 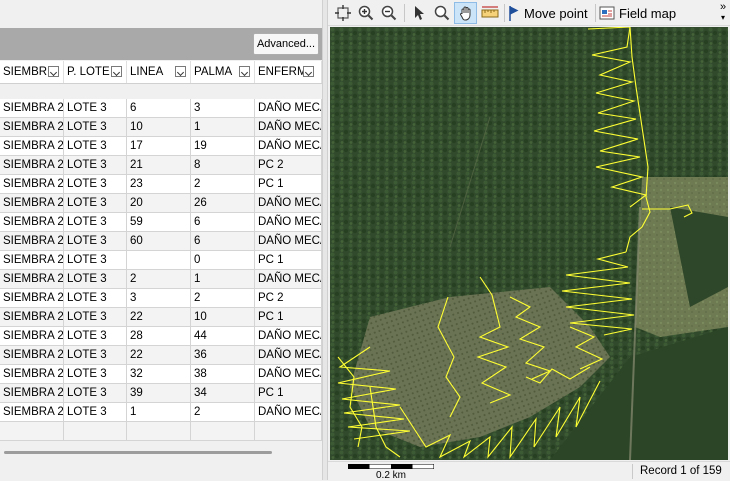 What do you see at coordinates (442, 13) in the screenshot?
I see `zoom-magnifier-icon` at bounding box center [442, 13].